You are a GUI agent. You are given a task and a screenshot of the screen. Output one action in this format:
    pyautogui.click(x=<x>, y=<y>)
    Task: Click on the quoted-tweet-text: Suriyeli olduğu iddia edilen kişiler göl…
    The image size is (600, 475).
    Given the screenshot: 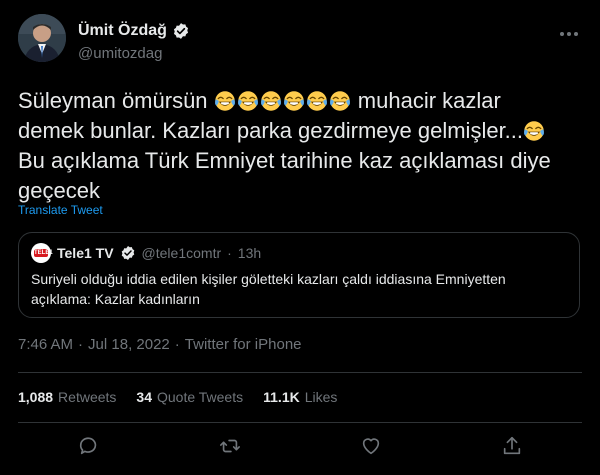 What is the action you would take?
    pyautogui.click(x=268, y=289)
    